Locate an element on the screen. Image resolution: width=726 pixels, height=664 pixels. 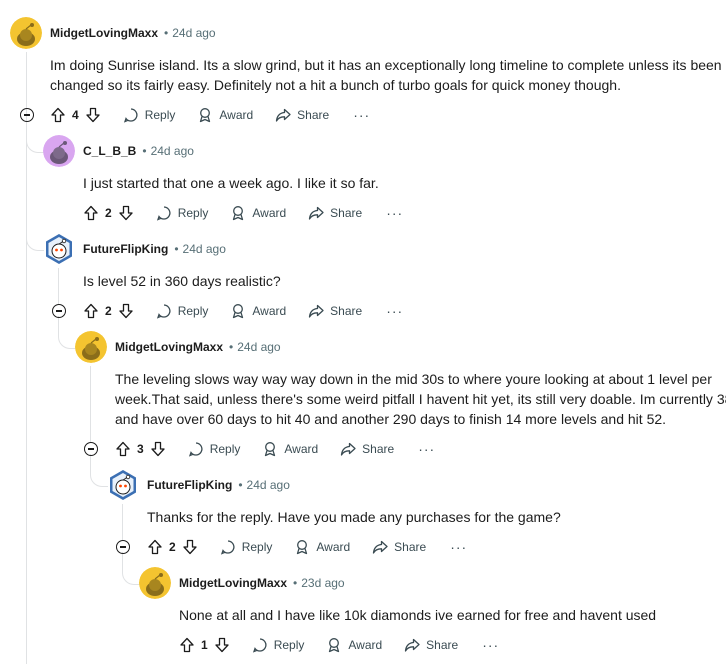
thread-line-level3 is located at coordinates (90, 404).